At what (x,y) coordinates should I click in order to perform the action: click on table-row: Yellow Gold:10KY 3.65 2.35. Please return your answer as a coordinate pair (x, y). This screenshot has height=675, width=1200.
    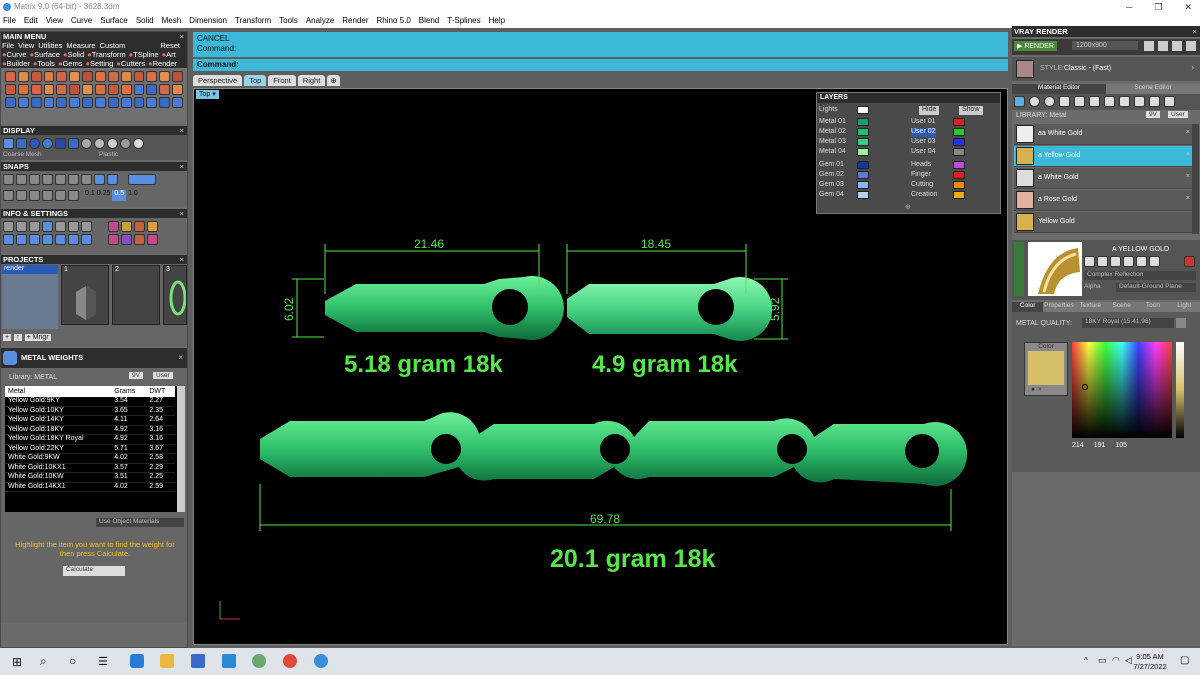
    Looking at the image, I should click on (90, 411).